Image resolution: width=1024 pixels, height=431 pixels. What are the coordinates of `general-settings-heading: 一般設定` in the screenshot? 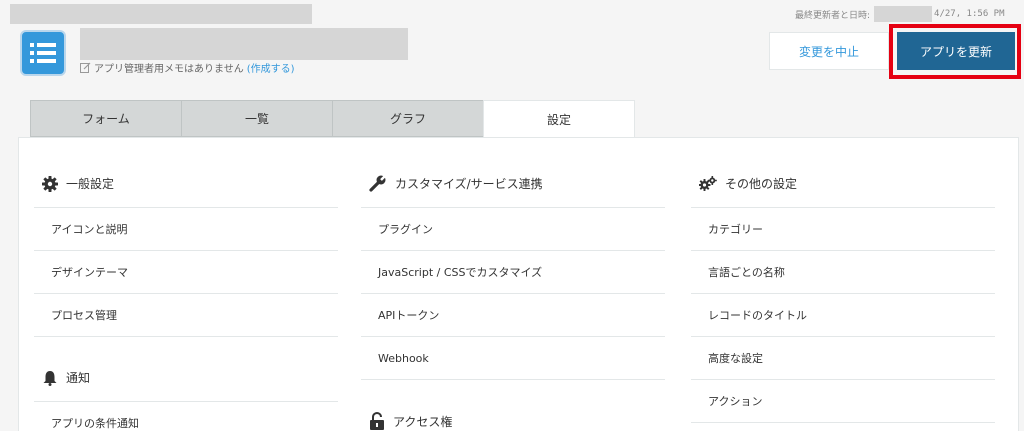 It's located at (186, 173).